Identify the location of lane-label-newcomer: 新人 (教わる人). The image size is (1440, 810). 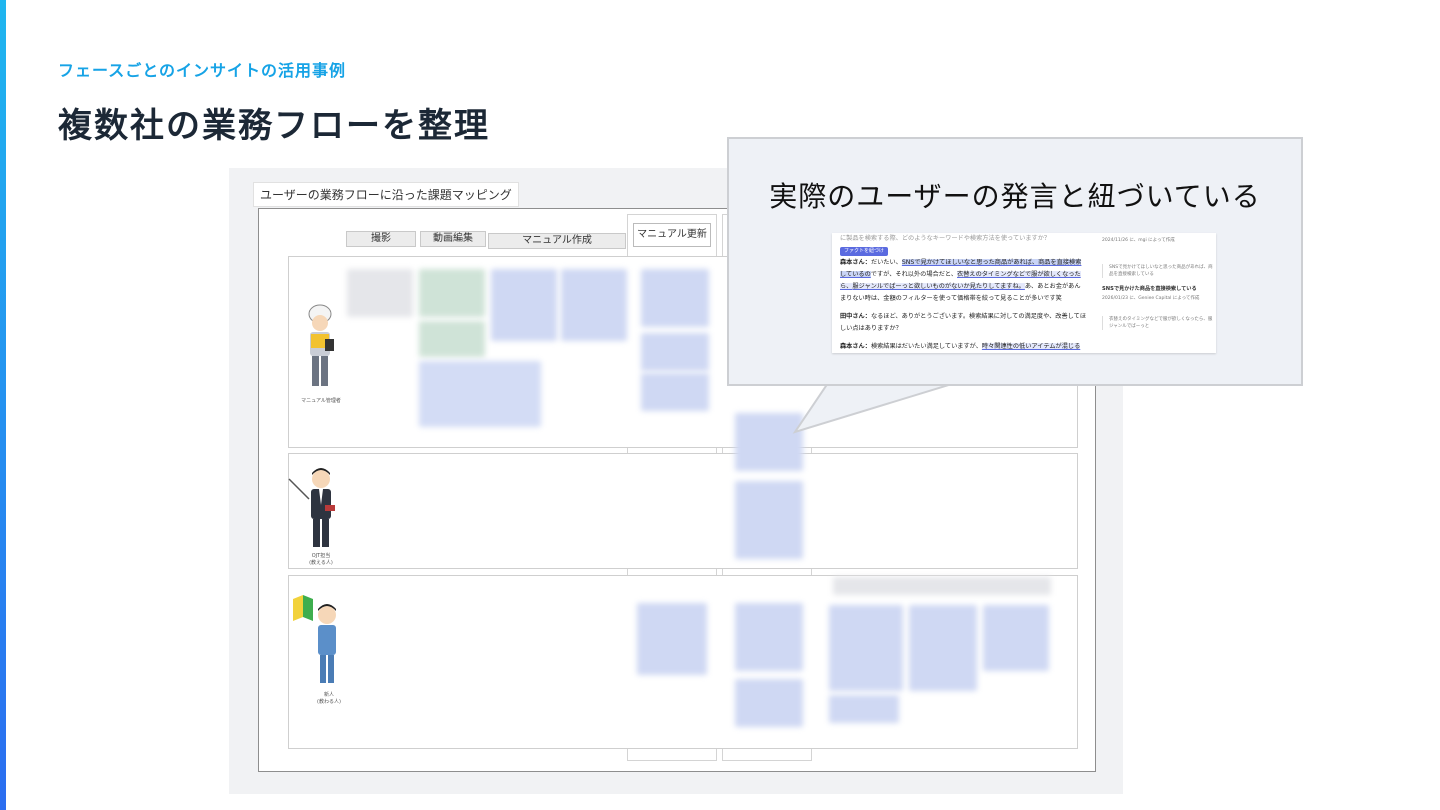
(329, 698).